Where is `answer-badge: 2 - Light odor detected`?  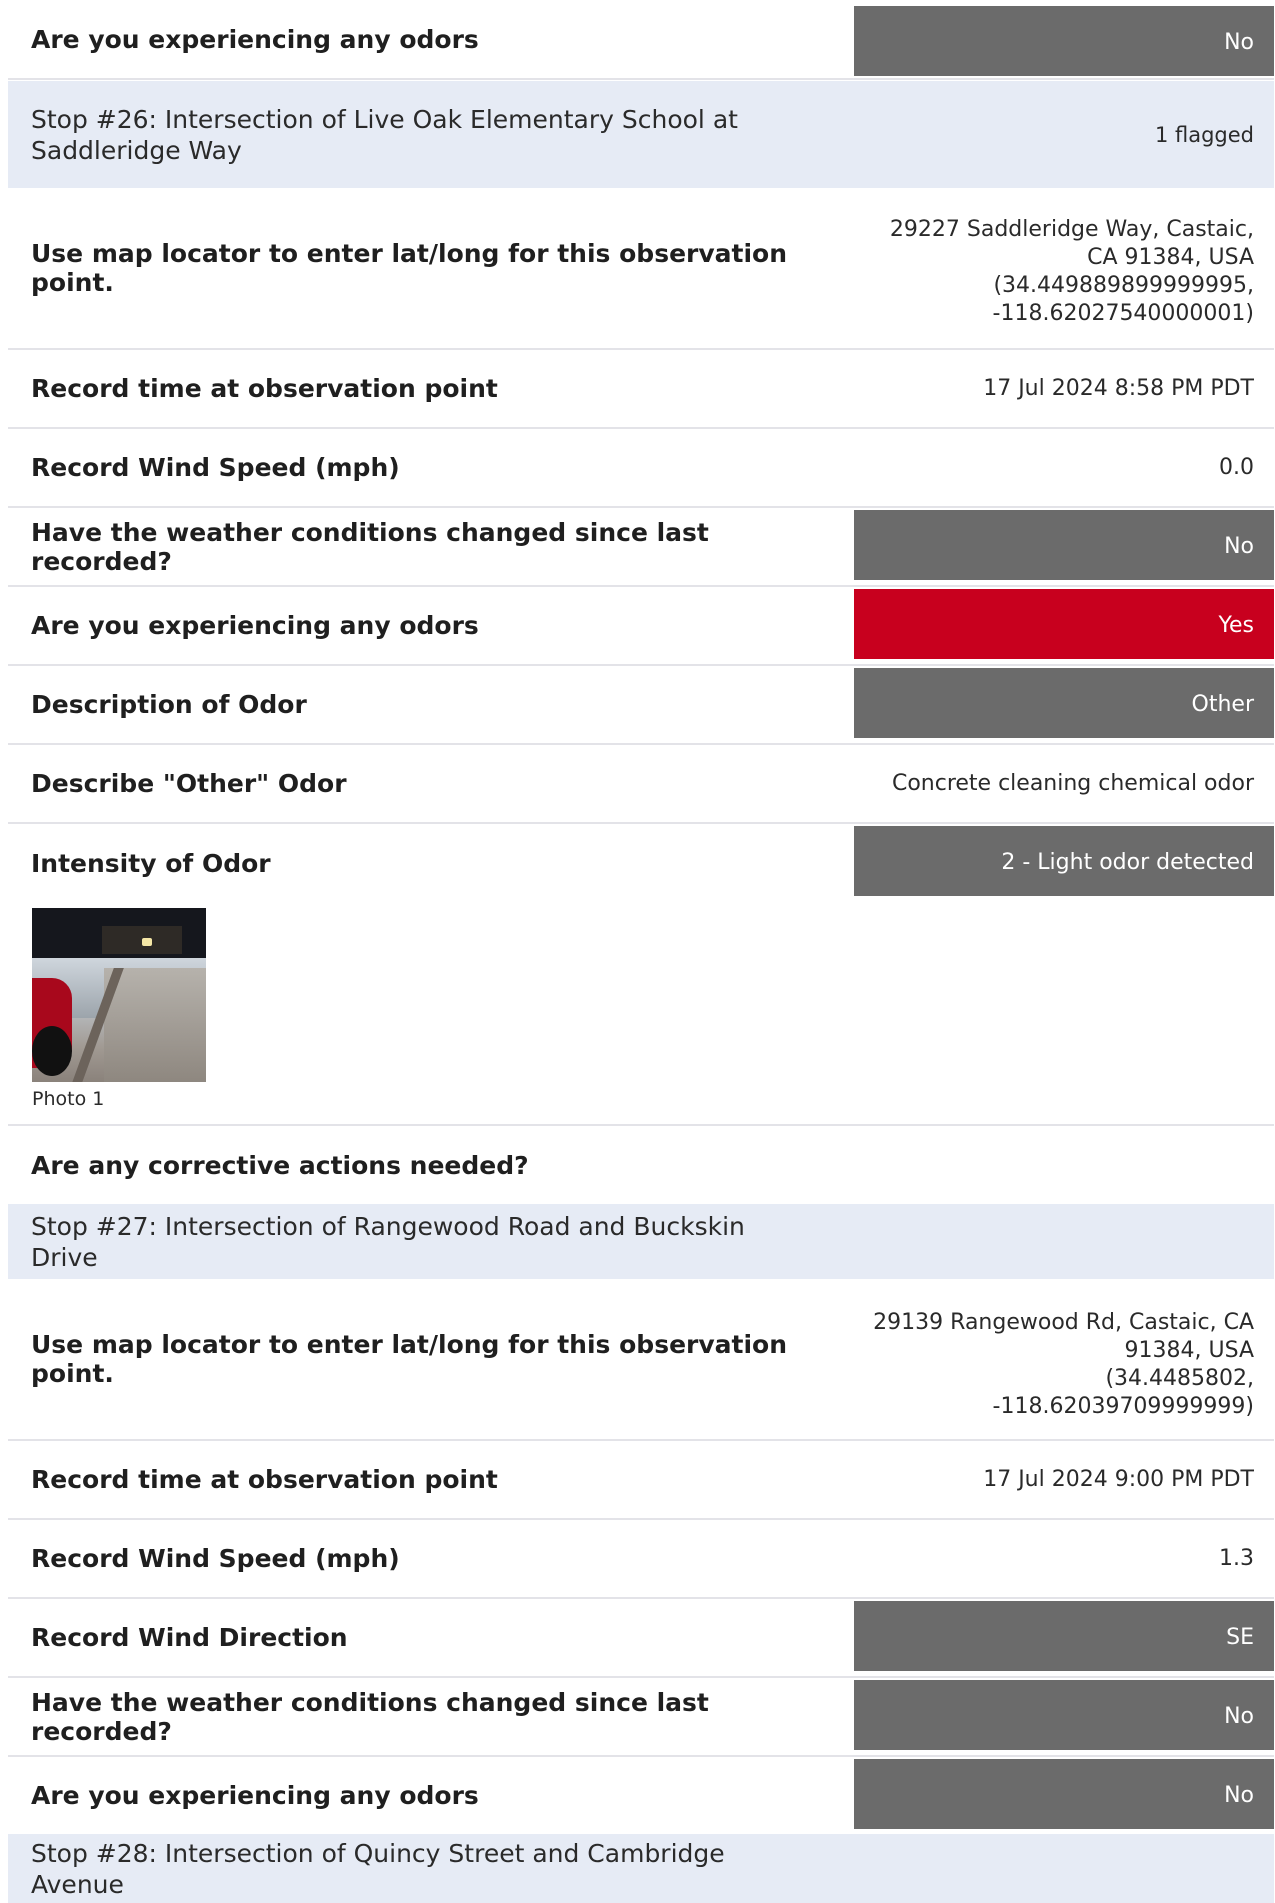 answer-badge: 2 - Light odor detected is located at coordinates (1064, 861).